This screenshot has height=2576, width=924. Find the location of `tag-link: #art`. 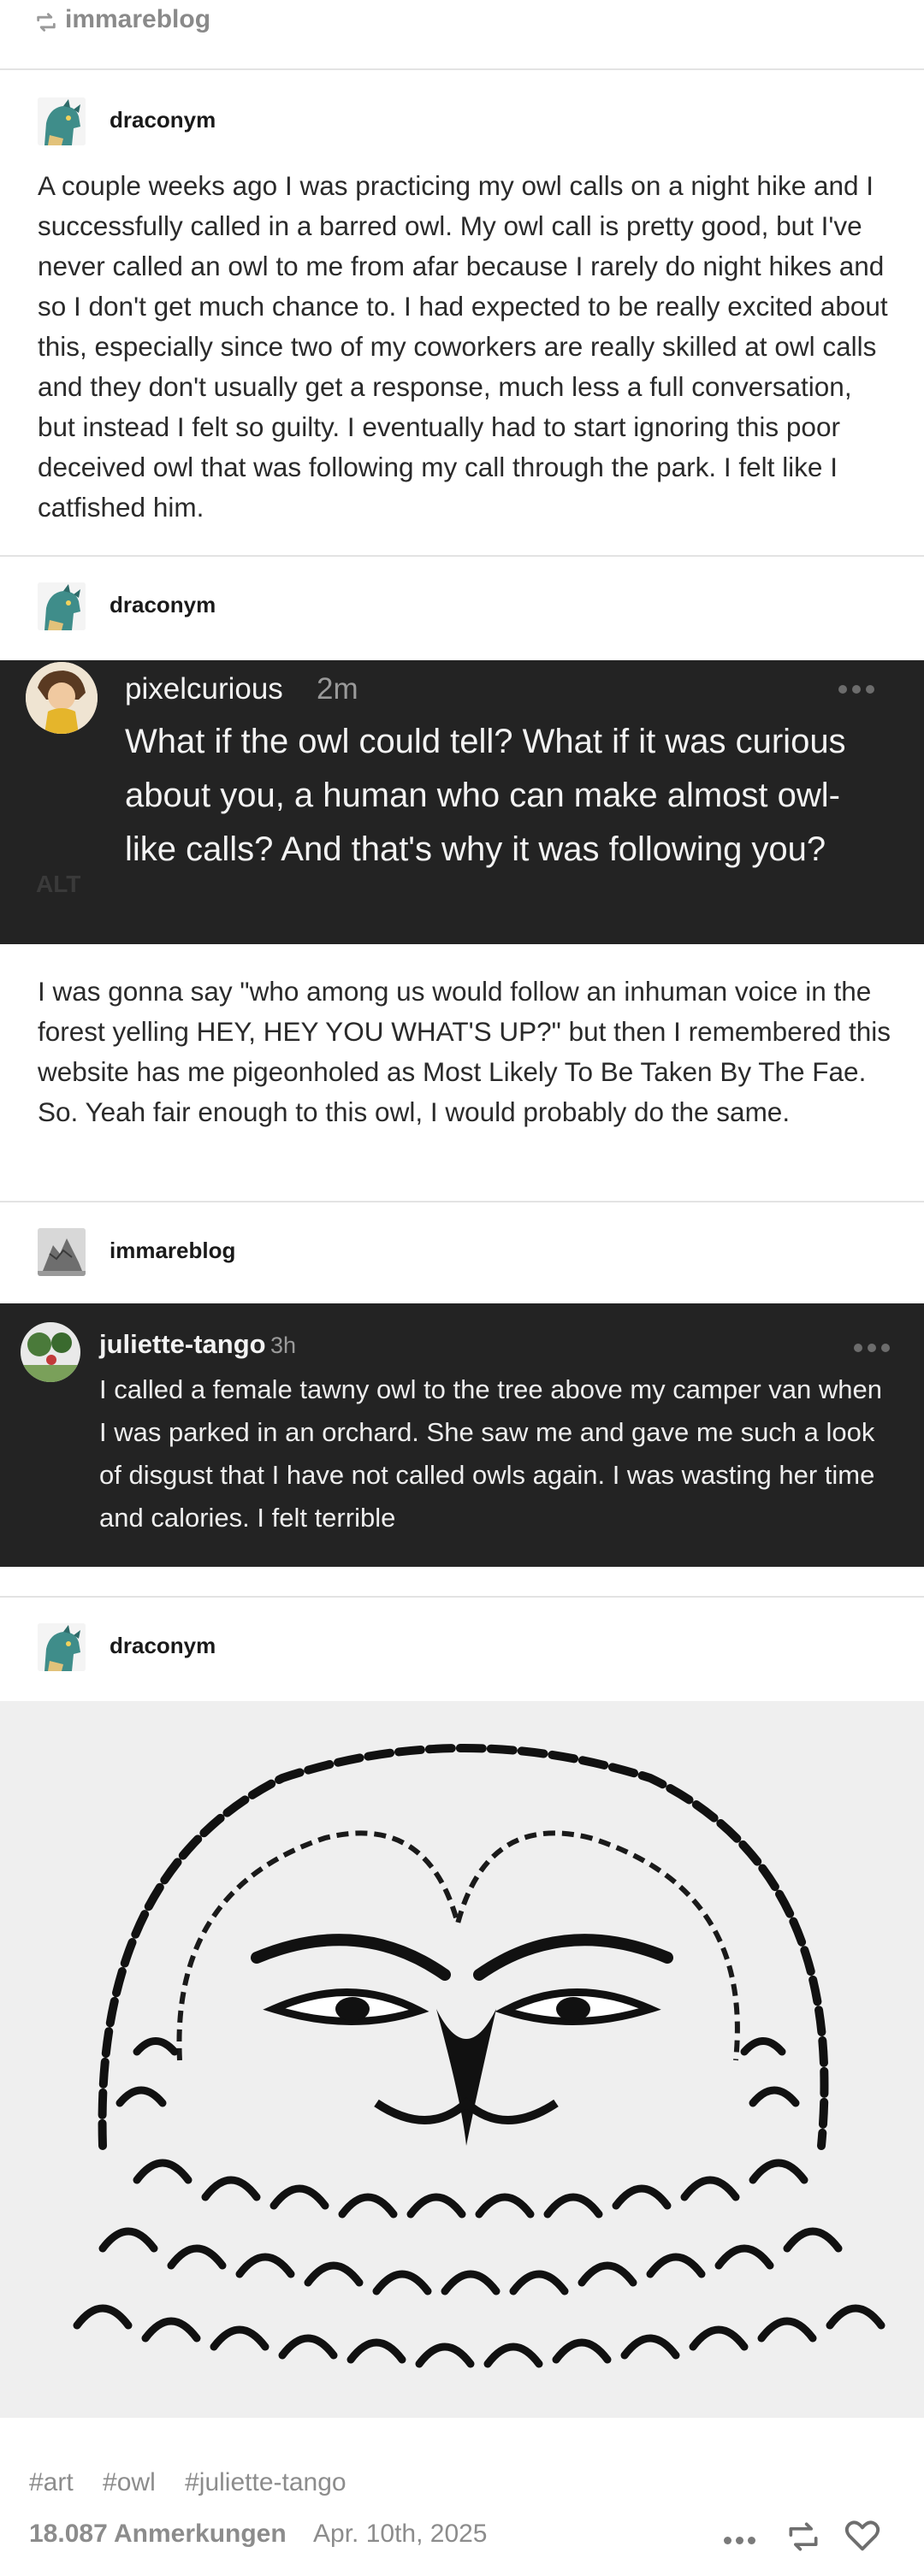

tag-link: #art is located at coordinates (51, 2482).